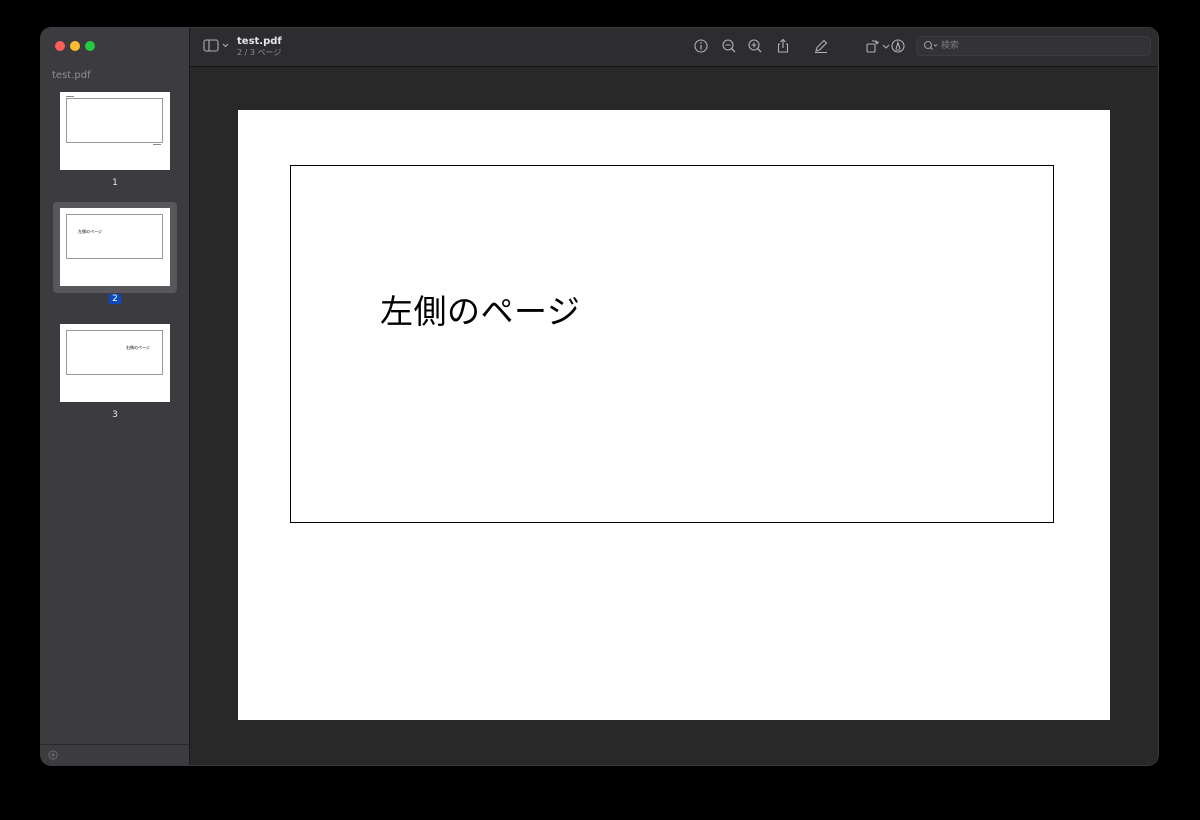  What do you see at coordinates (898, 46) in the screenshot?
I see `markup-icon` at bounding box center [898, 46].